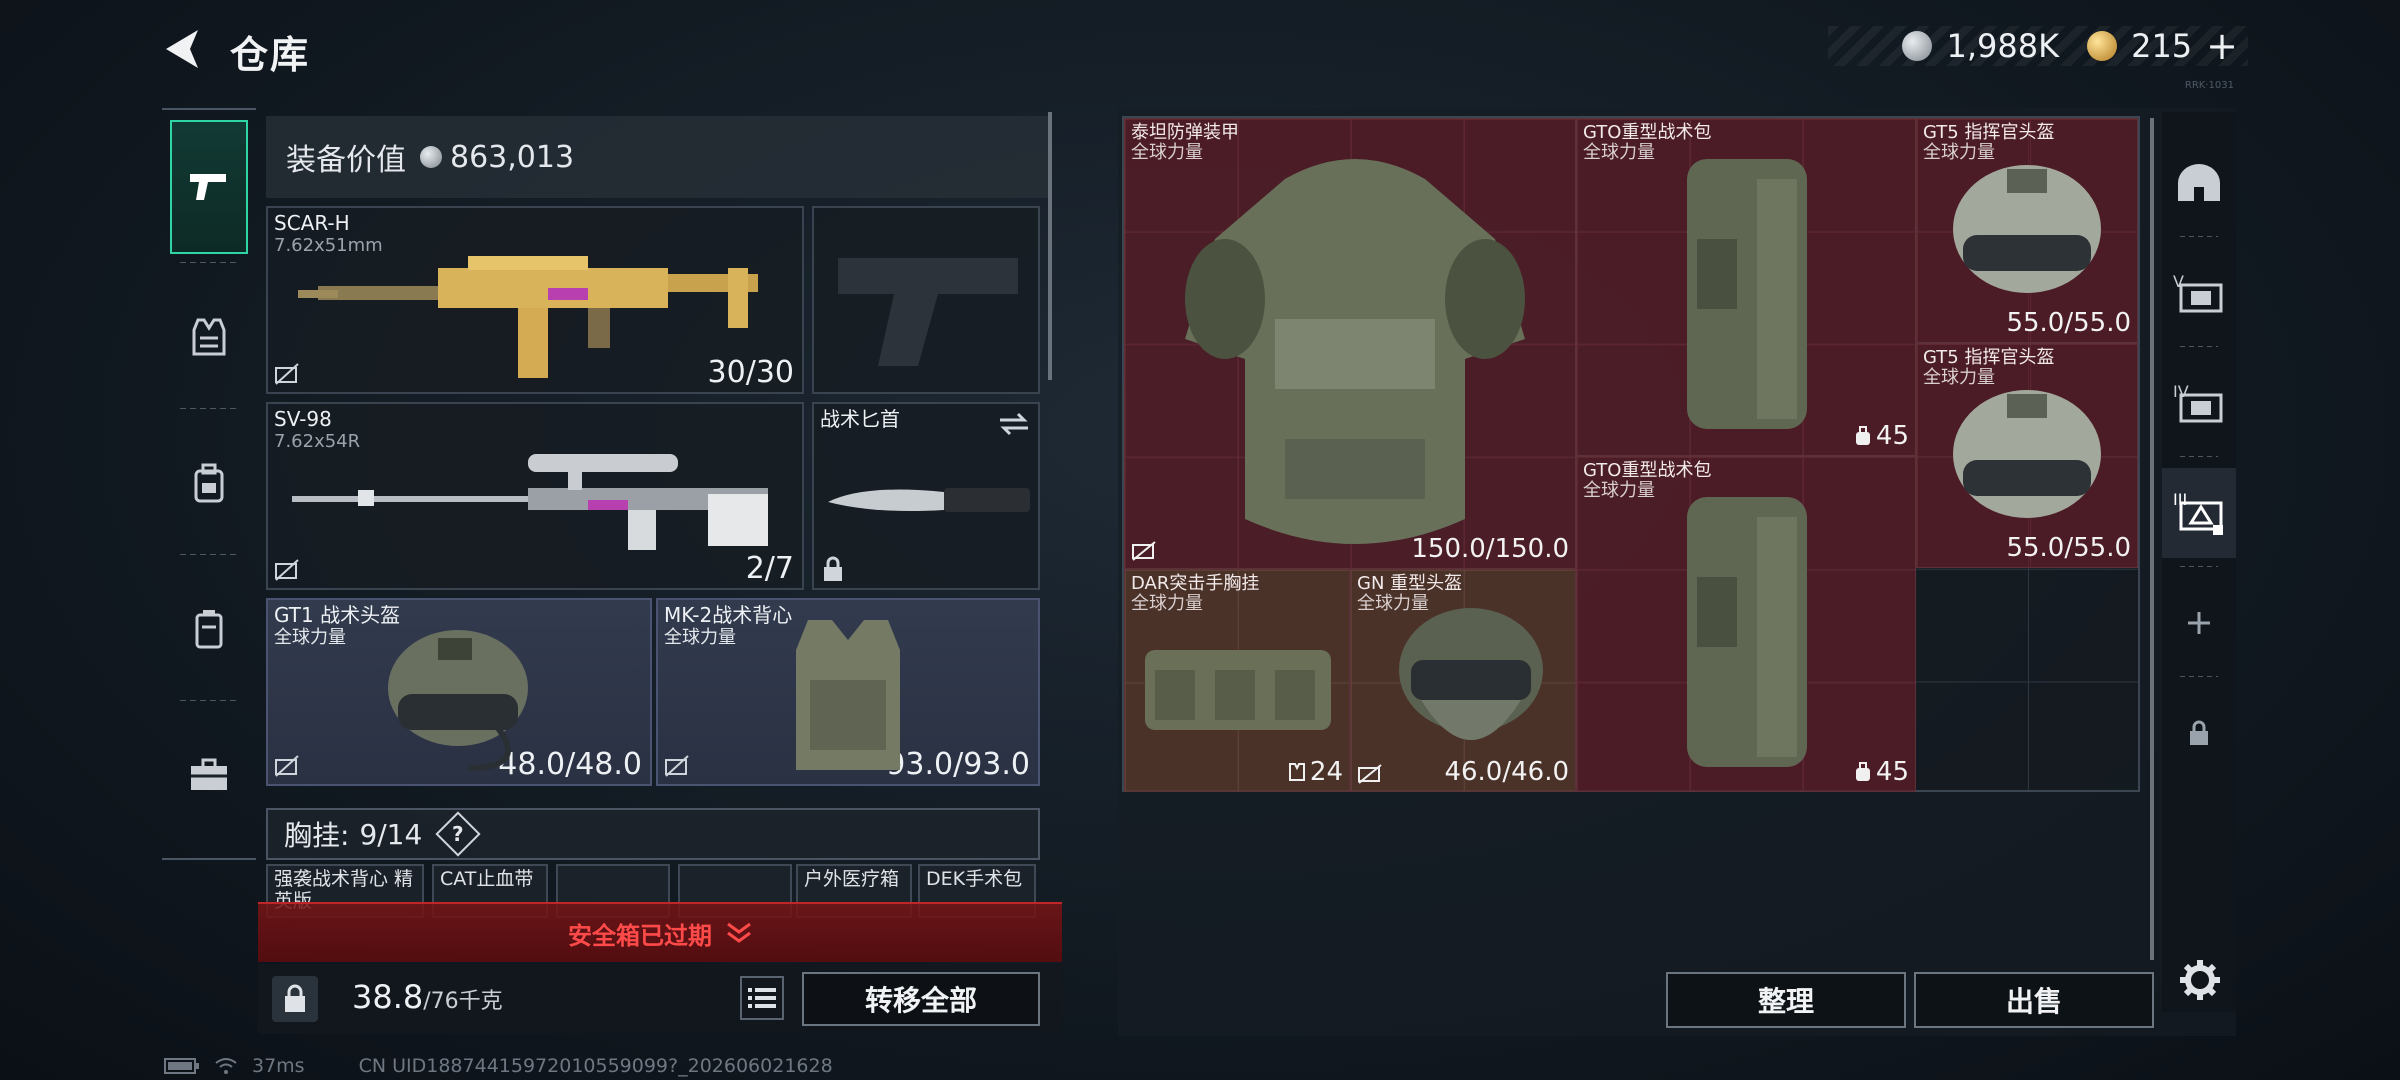  I want to click on plus-icon, so click(2199, 623).